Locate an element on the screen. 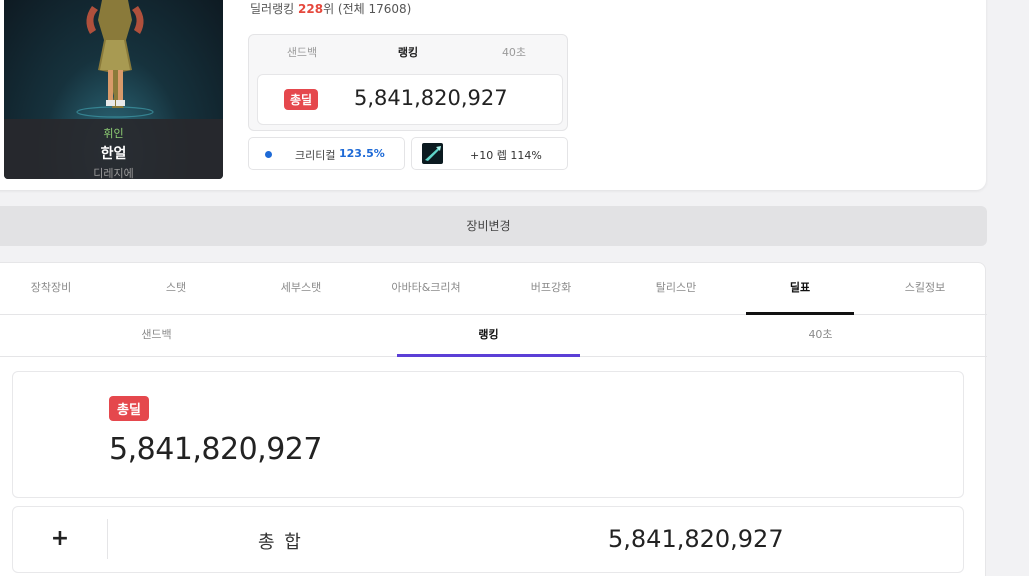 The image size is (1029, 576). dealer-ranking-suffix: 위 (전체 17608) is located at coordinates (367, 9).